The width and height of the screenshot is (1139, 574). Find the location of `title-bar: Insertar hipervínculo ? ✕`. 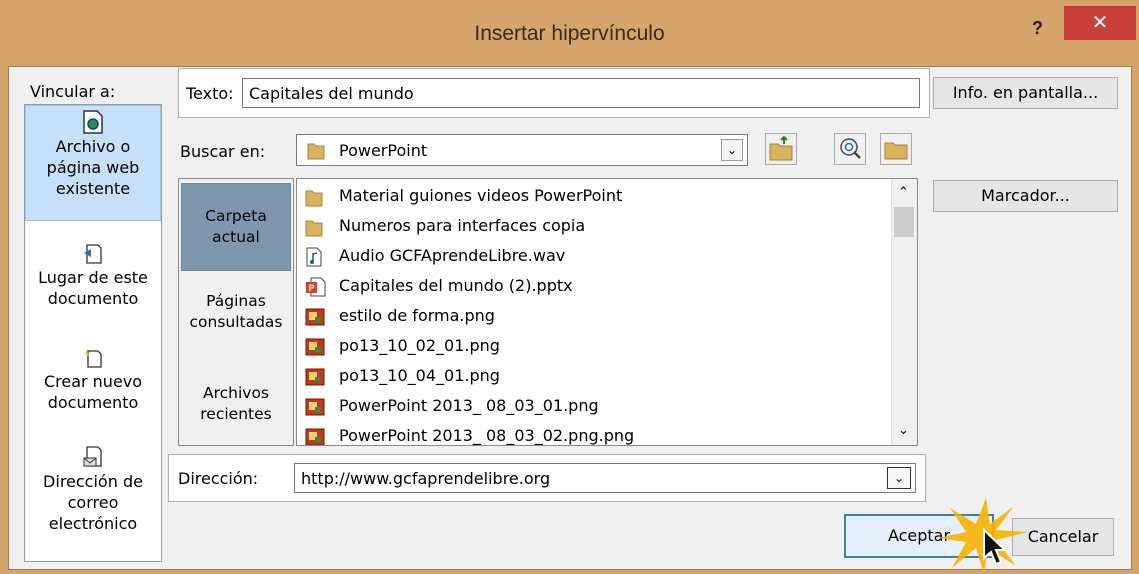

title-bar: Insertar hipervínculo ? ✕ is located at coordinates (569, 33).